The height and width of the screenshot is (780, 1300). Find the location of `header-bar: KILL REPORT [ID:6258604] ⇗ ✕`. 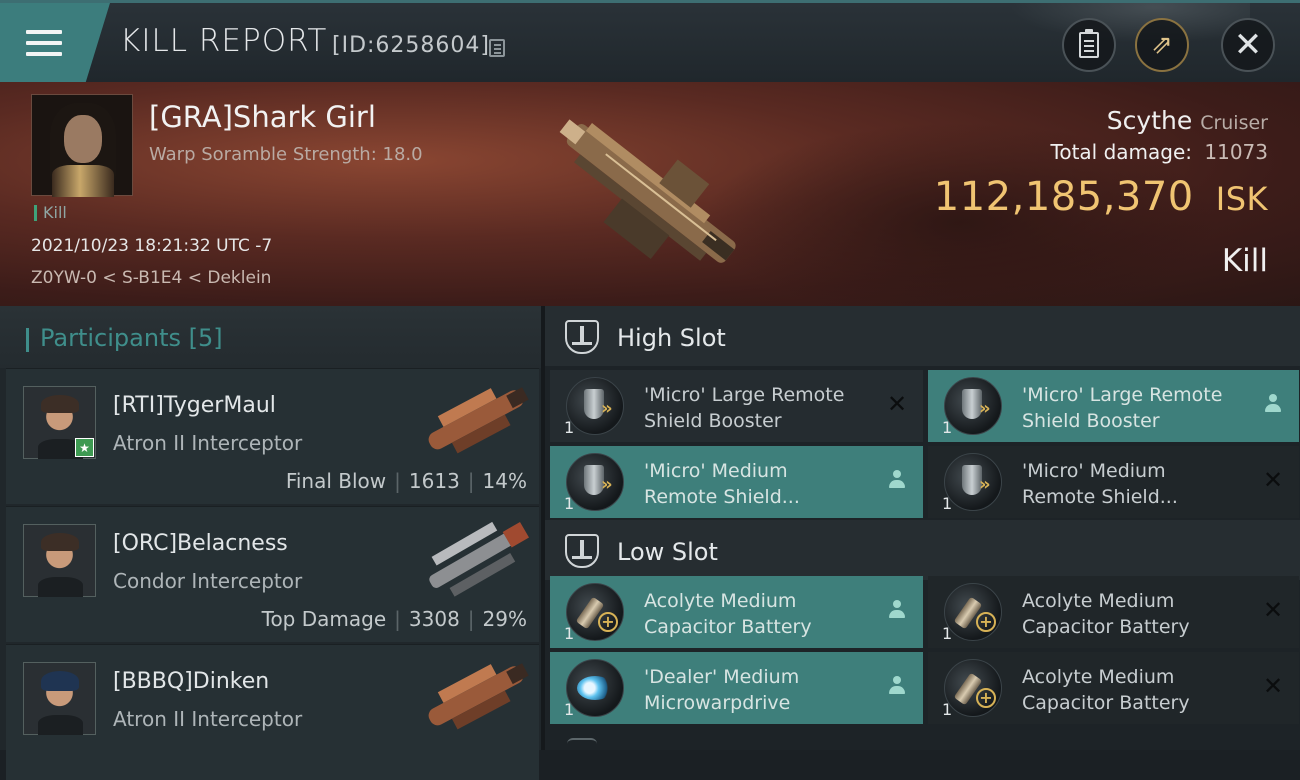

header-bar: KILL REPORT [ID:6258604] ⇗ ✕ is located at coordinates (650, 41).